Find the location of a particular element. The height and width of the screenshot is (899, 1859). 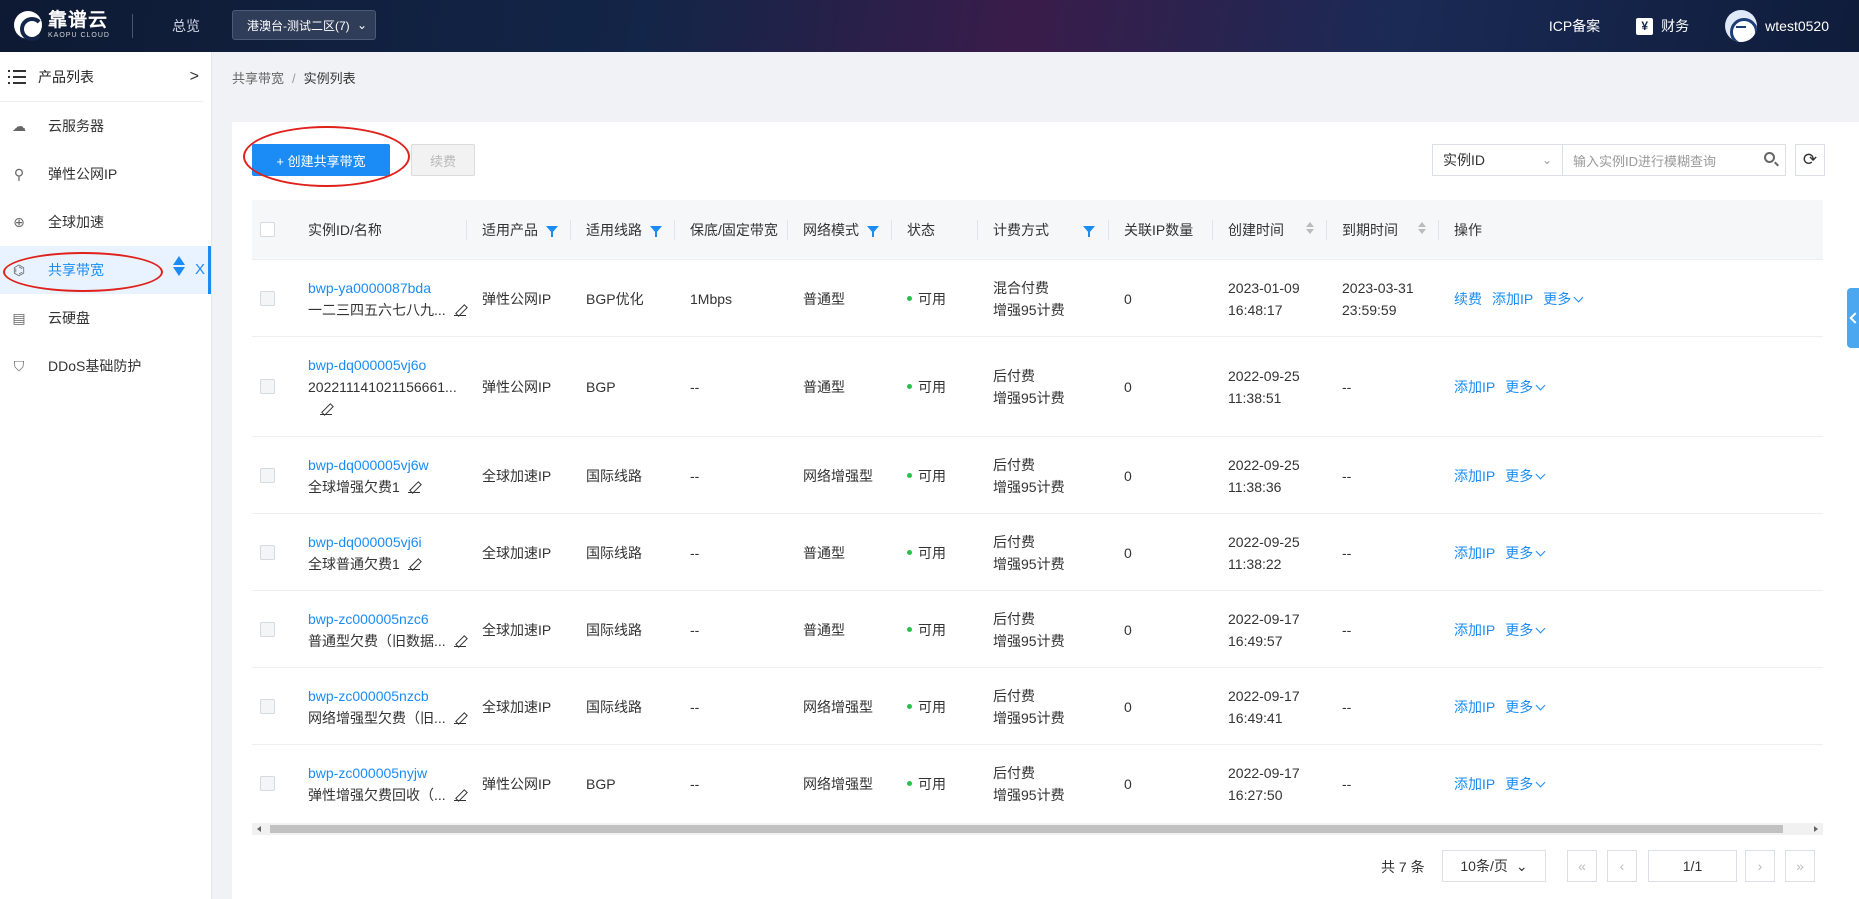

scrollbar-thumb is located at coordinates (1026, 829).